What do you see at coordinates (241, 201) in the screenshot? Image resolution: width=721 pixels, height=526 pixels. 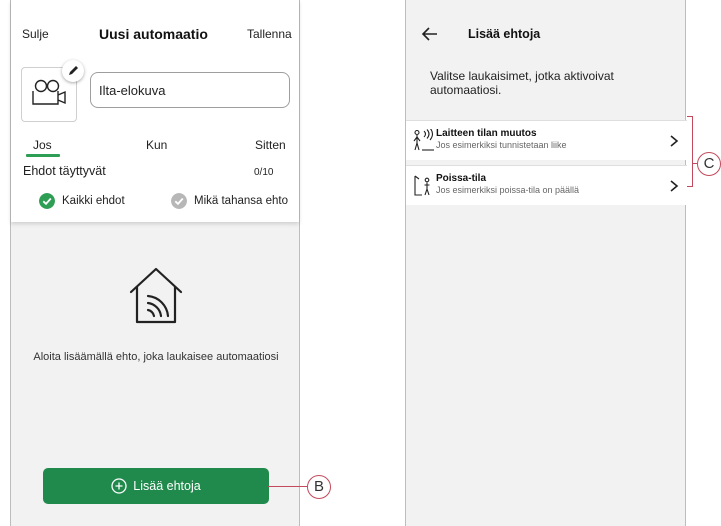 I see `any-condition-label: Mikä tahansa ehto` at bounding box center [241, 201].